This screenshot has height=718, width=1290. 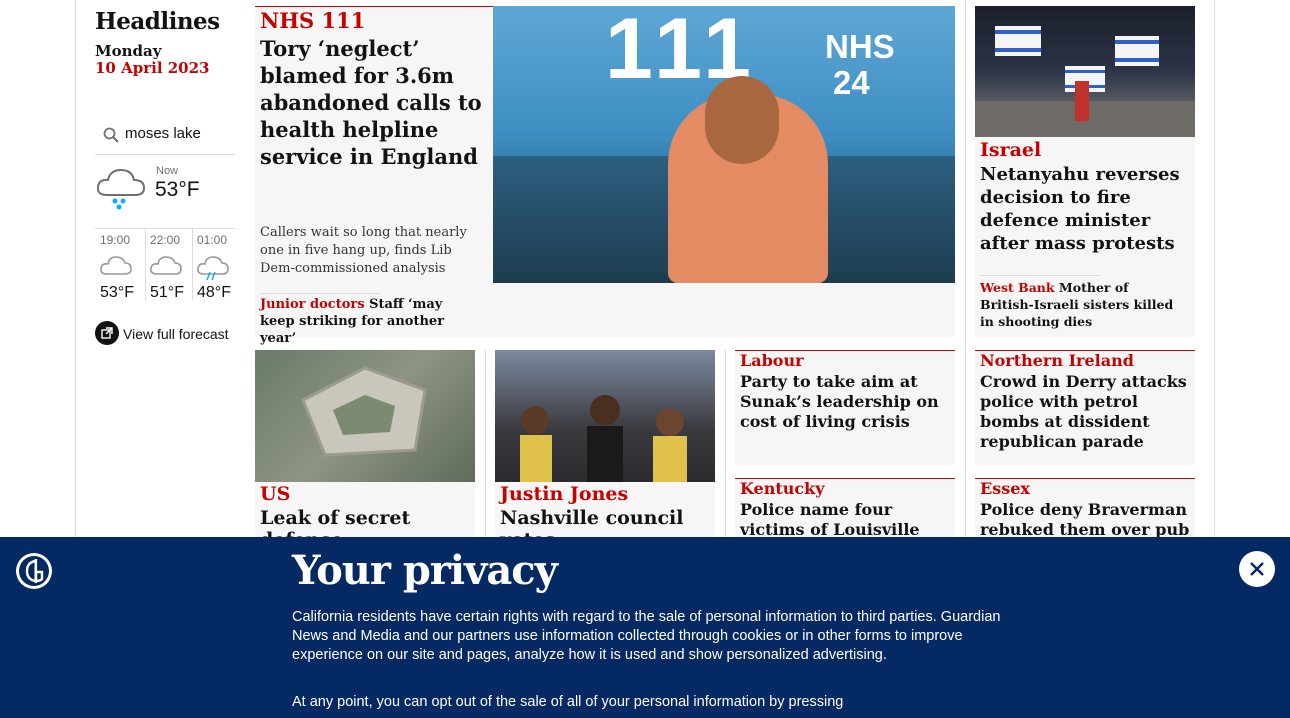 I want to click on guardian-logo-icon, so click(x=34, y=571).